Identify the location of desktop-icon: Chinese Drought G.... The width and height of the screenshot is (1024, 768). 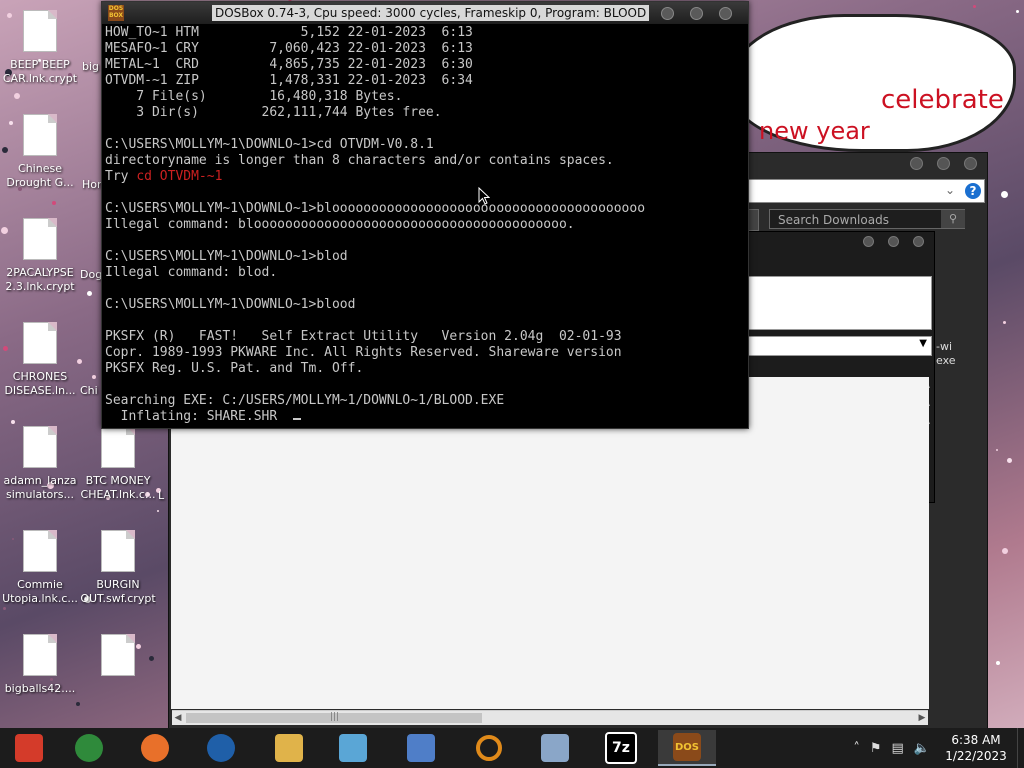
(40, 152).